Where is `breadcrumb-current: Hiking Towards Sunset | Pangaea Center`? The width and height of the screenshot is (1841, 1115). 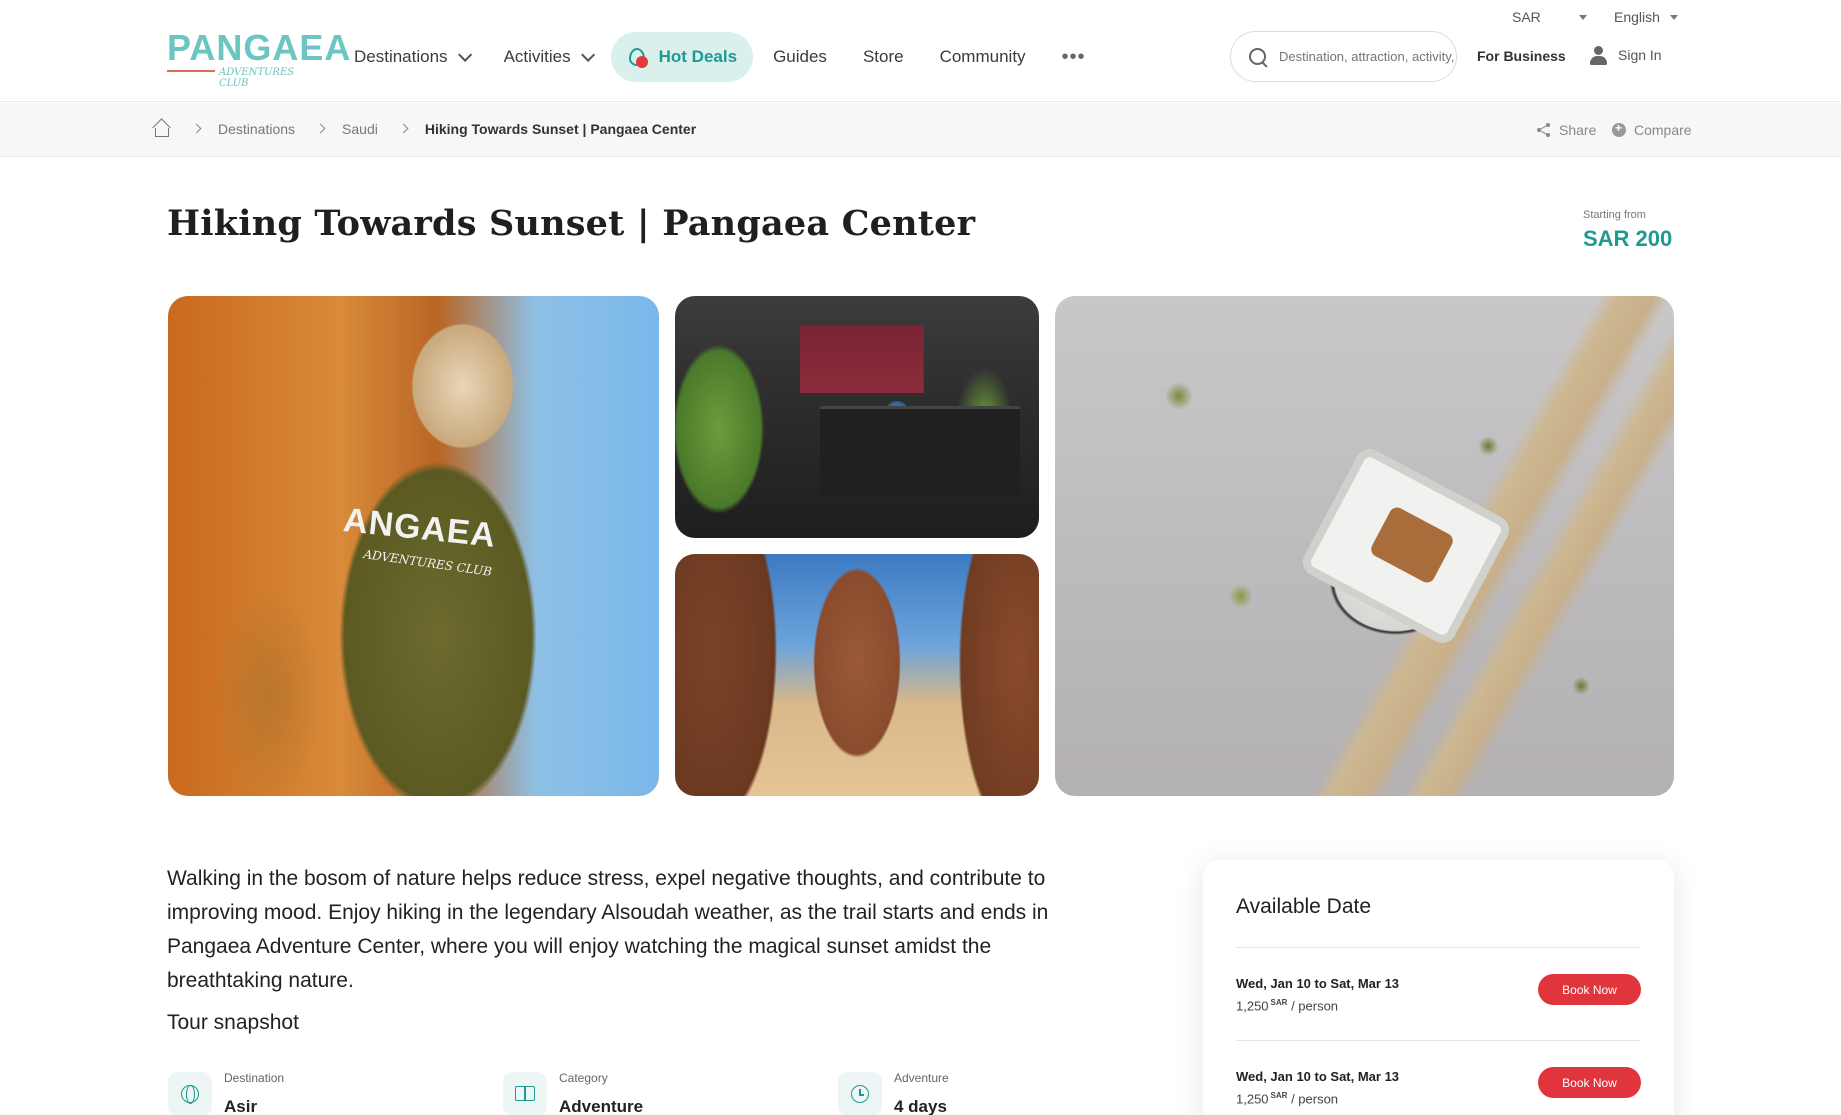
breadcrumb-current: Hiking Towards Sunset | Pangaea Center is located at coordinates (560, 128).